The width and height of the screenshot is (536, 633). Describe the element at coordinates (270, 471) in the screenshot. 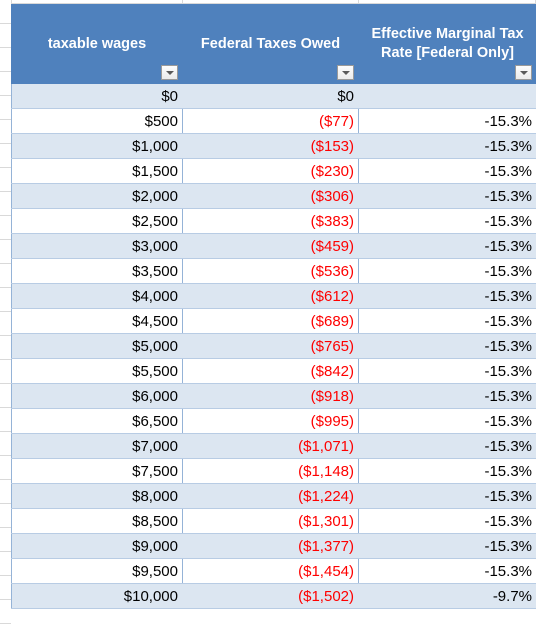

I see `cell-taxes: ($1,148)` at that location.